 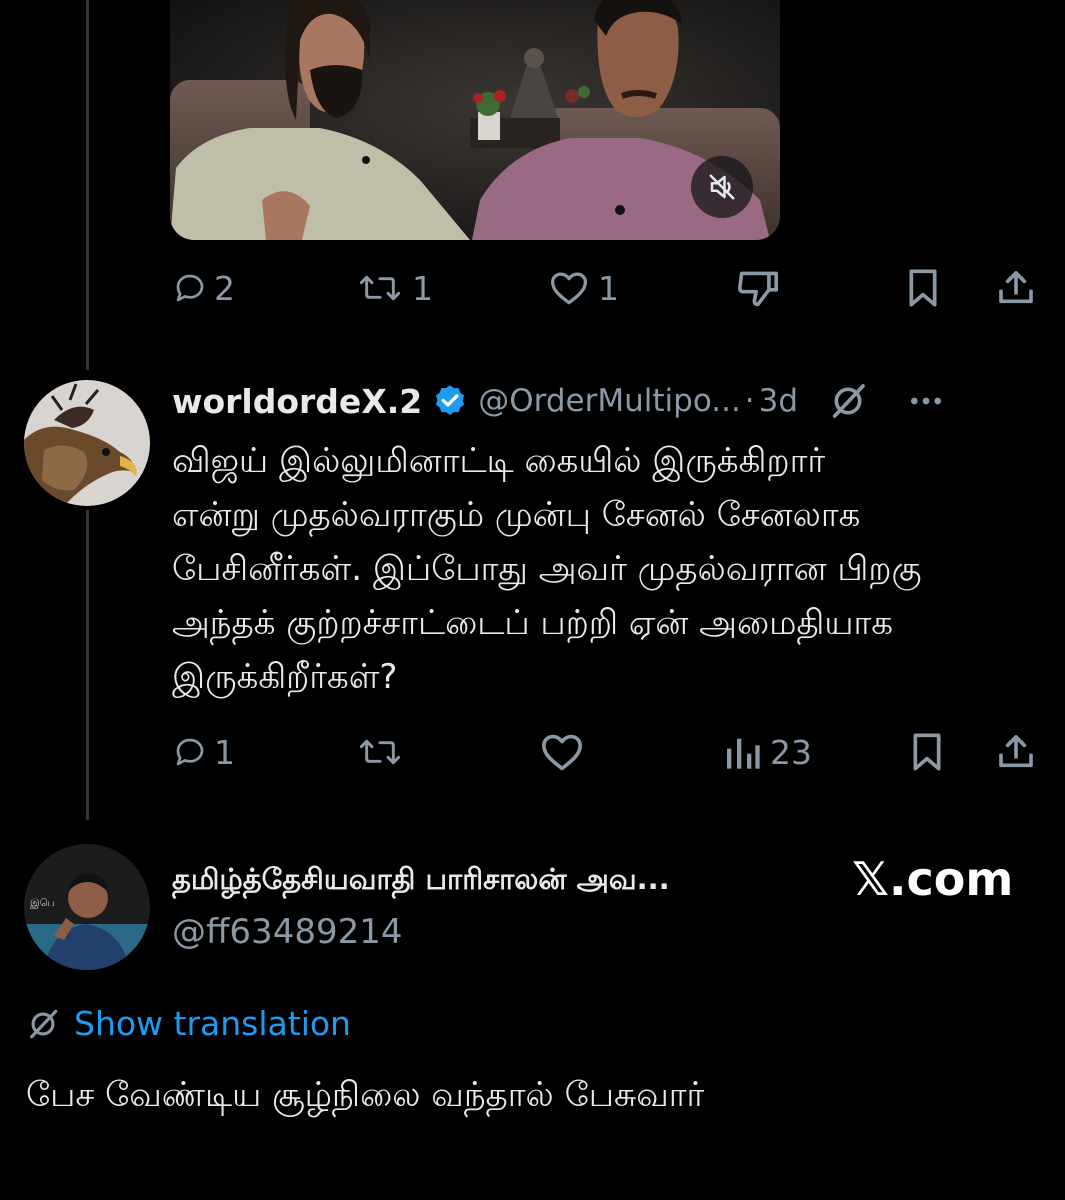 What do you see at coordinates (224, 752) in the screenshot?
I see `reply-count: 1` at bounding box center [224, 752].